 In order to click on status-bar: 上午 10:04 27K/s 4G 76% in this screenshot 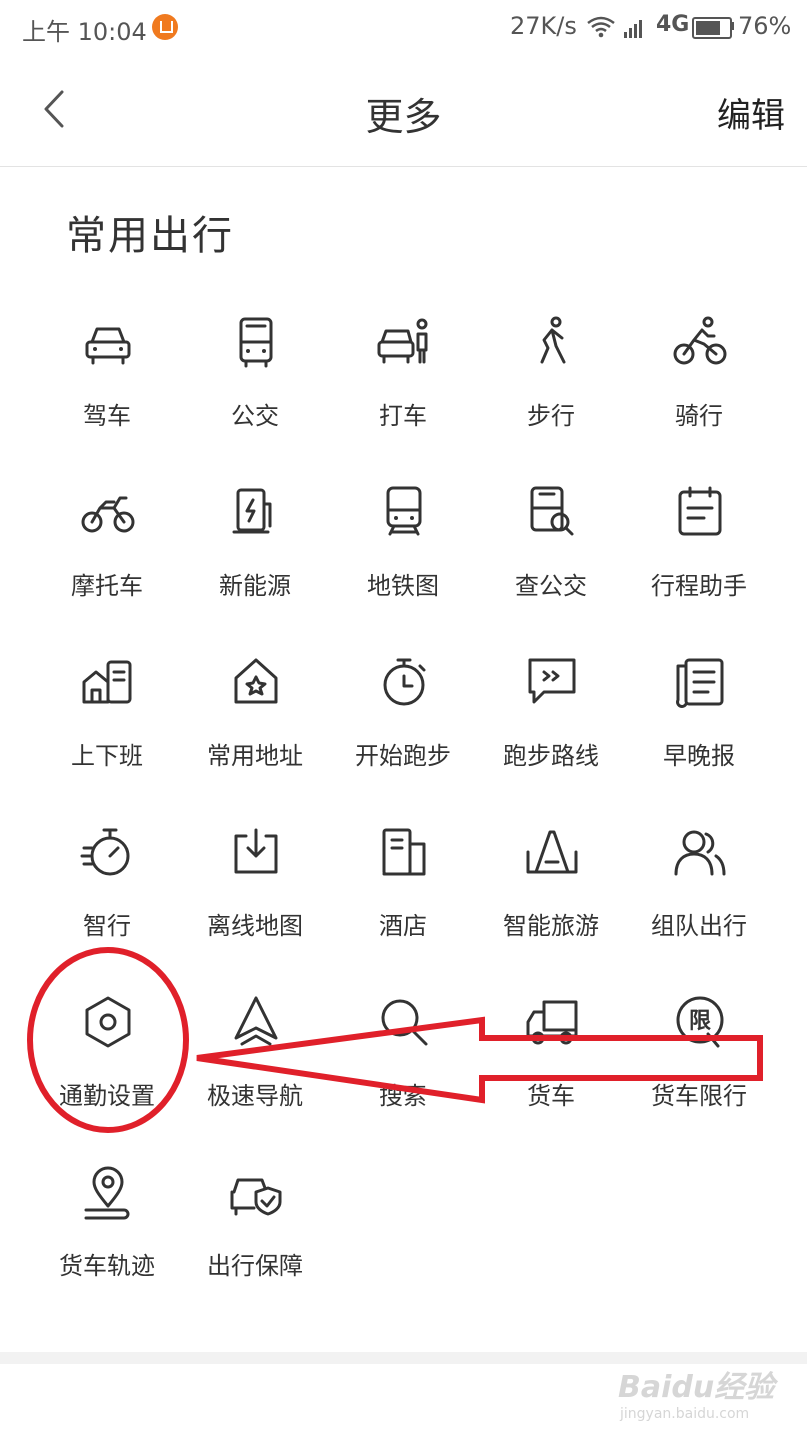, I will do `click(403, 28)`.